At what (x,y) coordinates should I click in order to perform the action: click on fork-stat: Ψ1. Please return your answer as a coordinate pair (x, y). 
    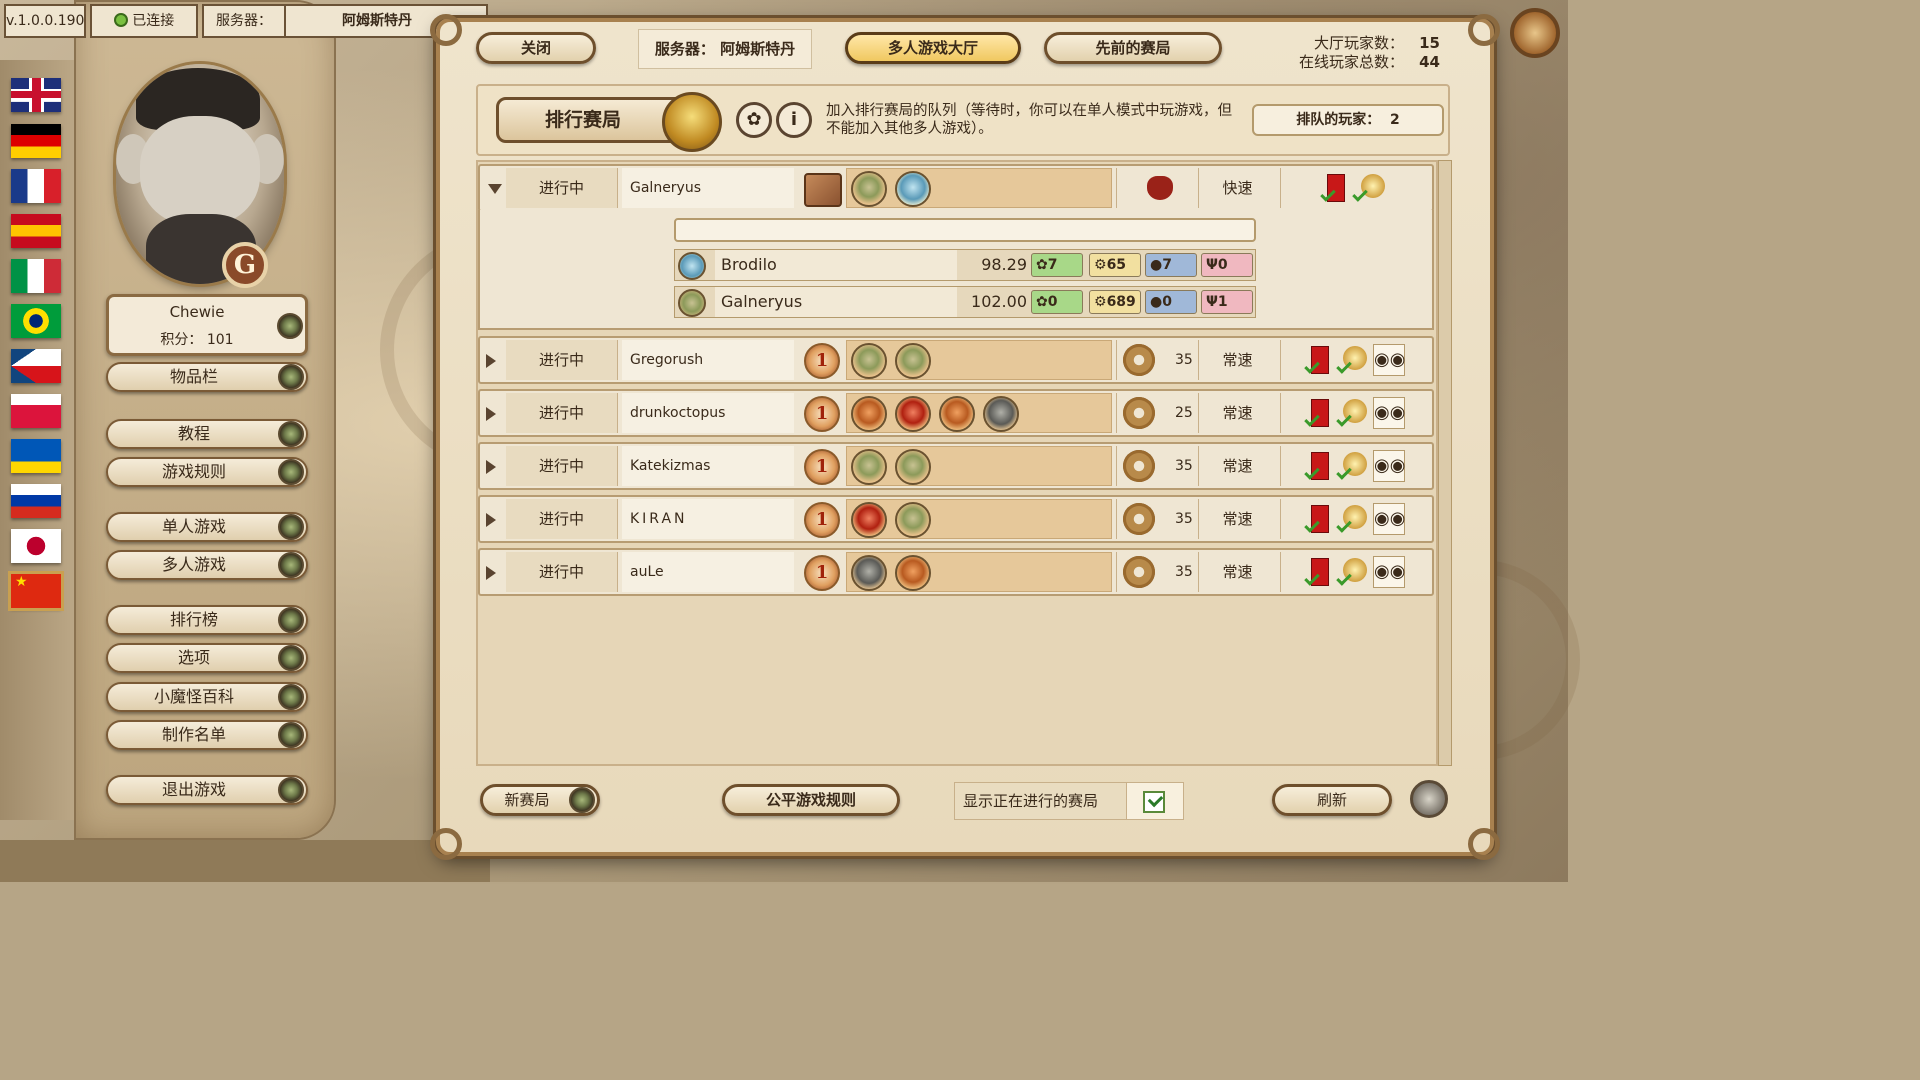
    Looking at the image, I should click on (1227, 302).